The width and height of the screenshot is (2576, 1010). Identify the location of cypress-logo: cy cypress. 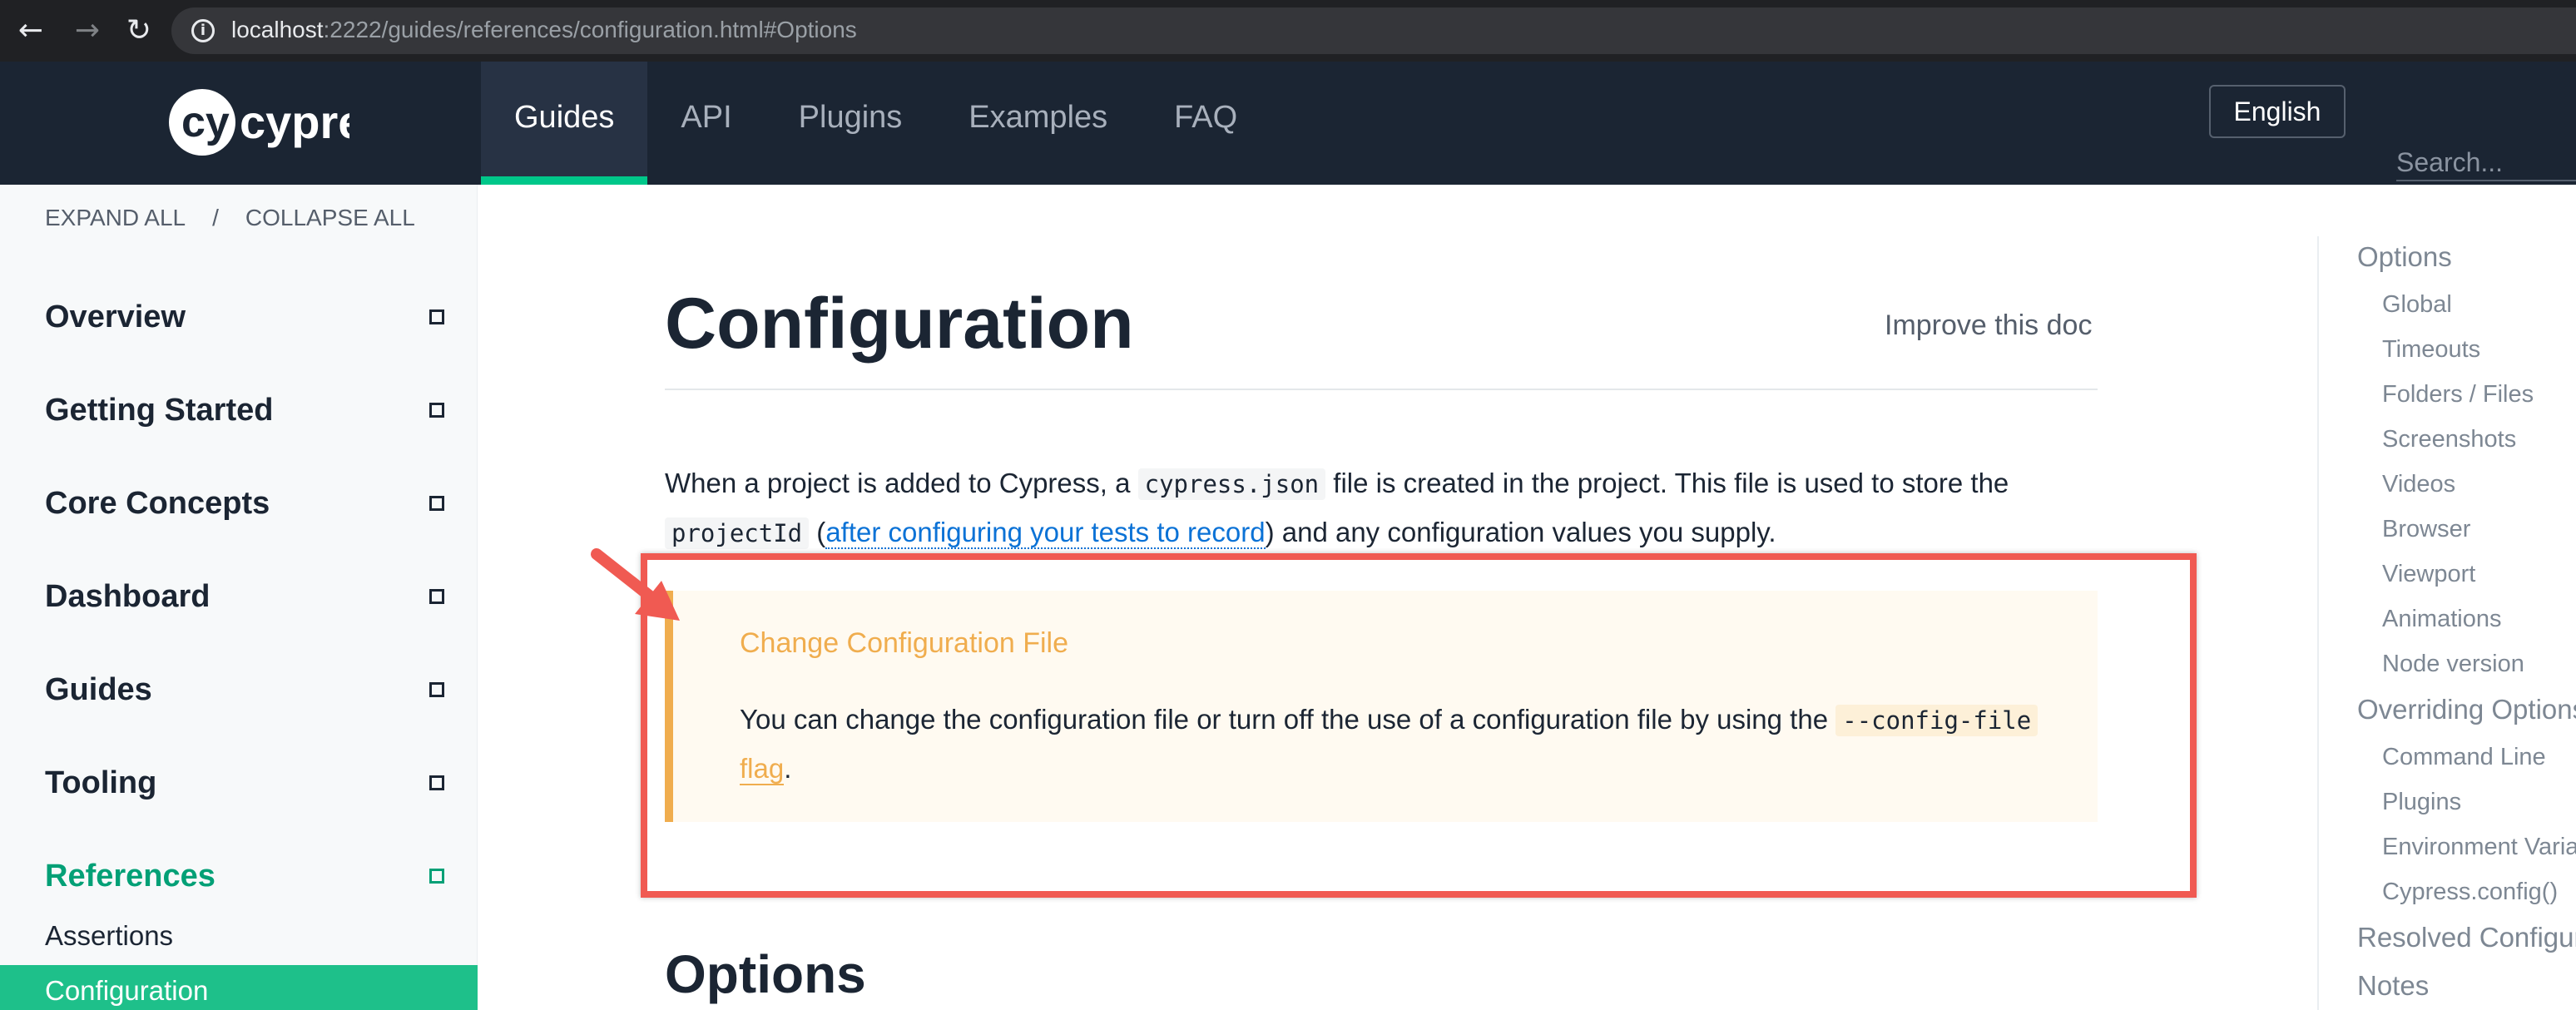
(257, 122).